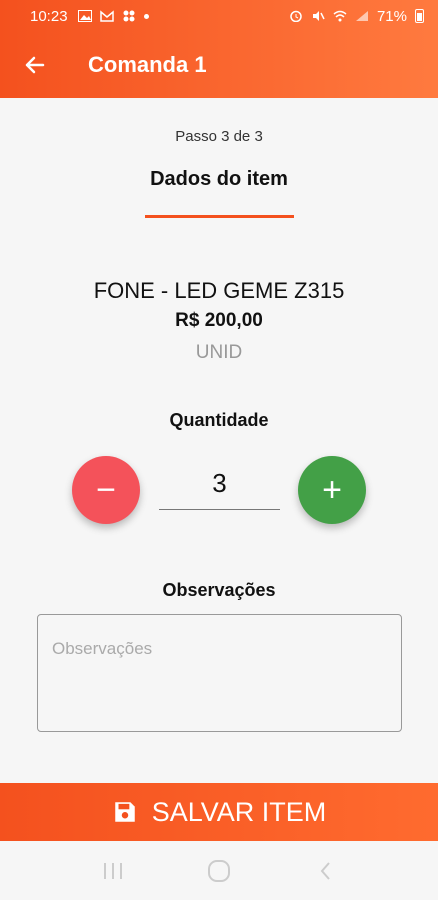 This screenshot has width=438, height=900. I want to click on step-indicator: Passo 3 de 3, so click(219, 136).